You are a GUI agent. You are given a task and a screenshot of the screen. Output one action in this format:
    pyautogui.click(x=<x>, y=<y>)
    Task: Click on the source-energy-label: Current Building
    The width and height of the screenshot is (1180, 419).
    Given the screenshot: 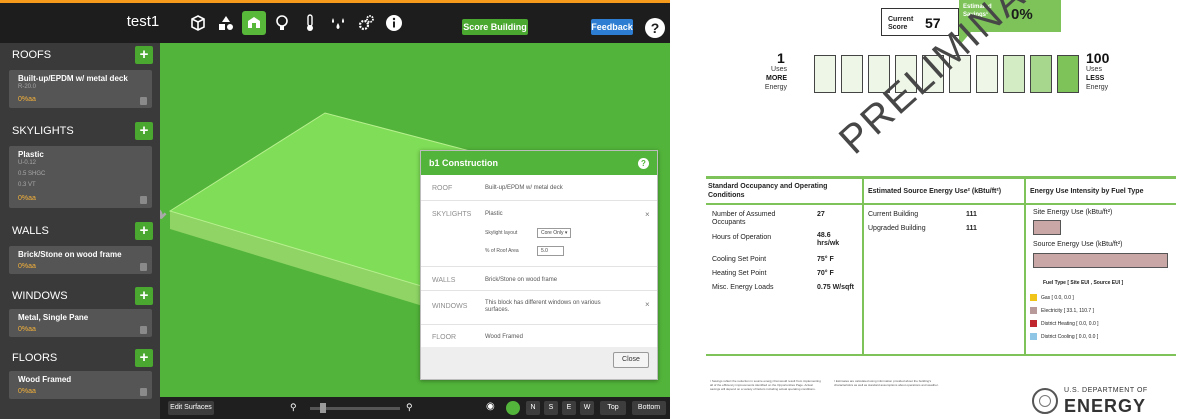 What is the action you would take?
    pyautogui.click(x=893, y=214)
    